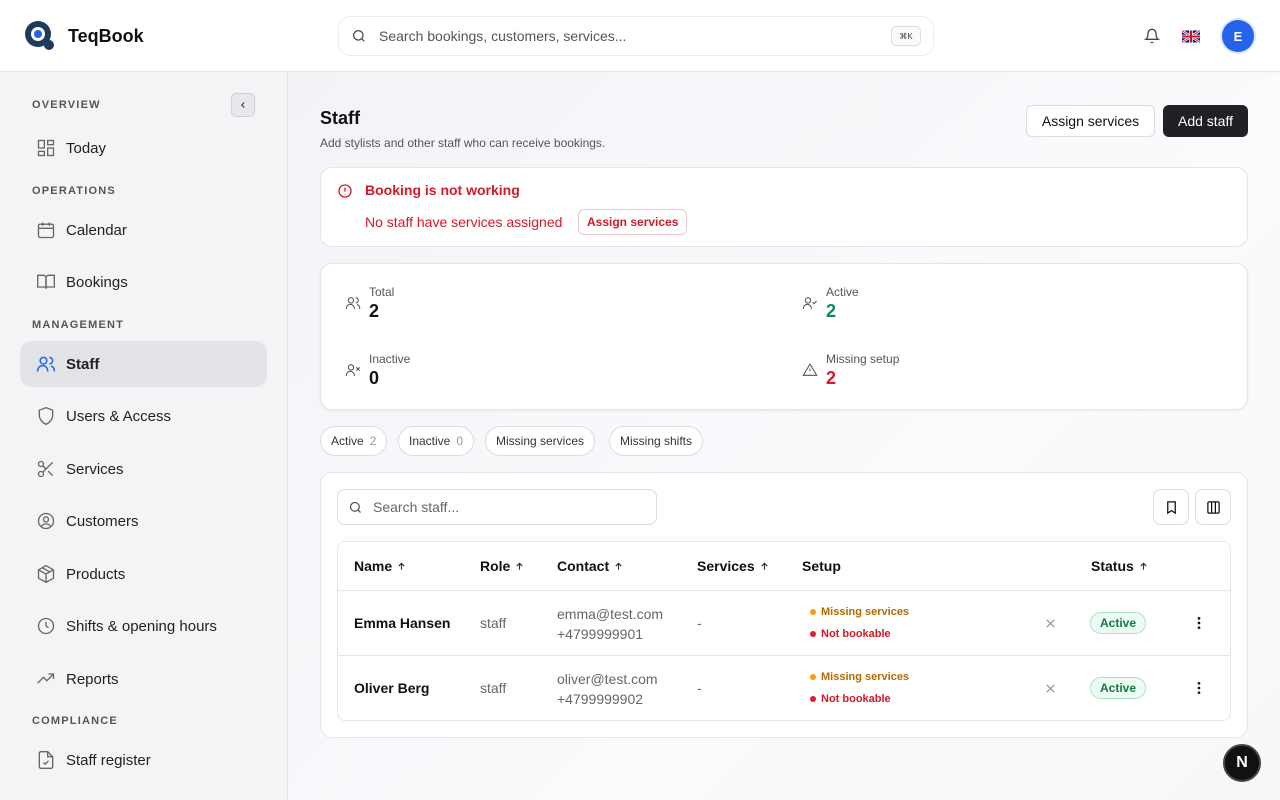  Describe the element at coordinates (390, 359) in the screenshot. I see `stat-label: Inactive` at that location.